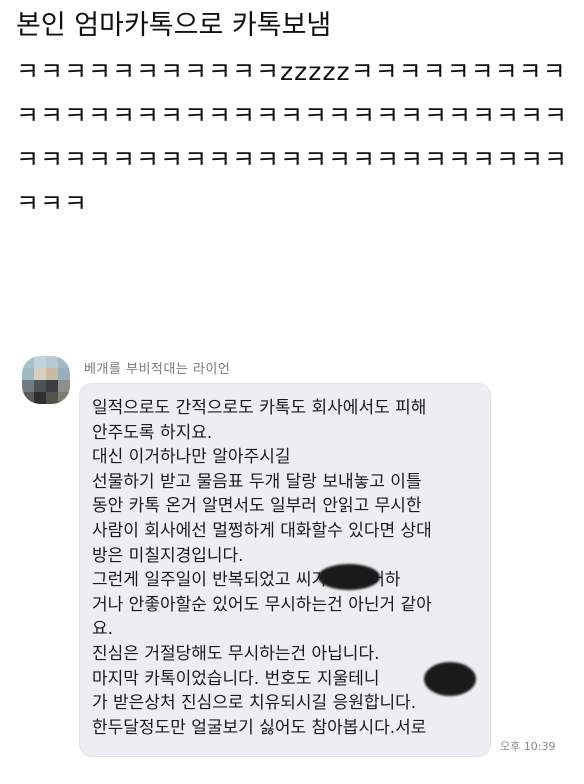 The image size is (584, 784). I want to click on message-line: 가 받은상처 진심으로 치유되시길 응원합니다., so click(254, 703).